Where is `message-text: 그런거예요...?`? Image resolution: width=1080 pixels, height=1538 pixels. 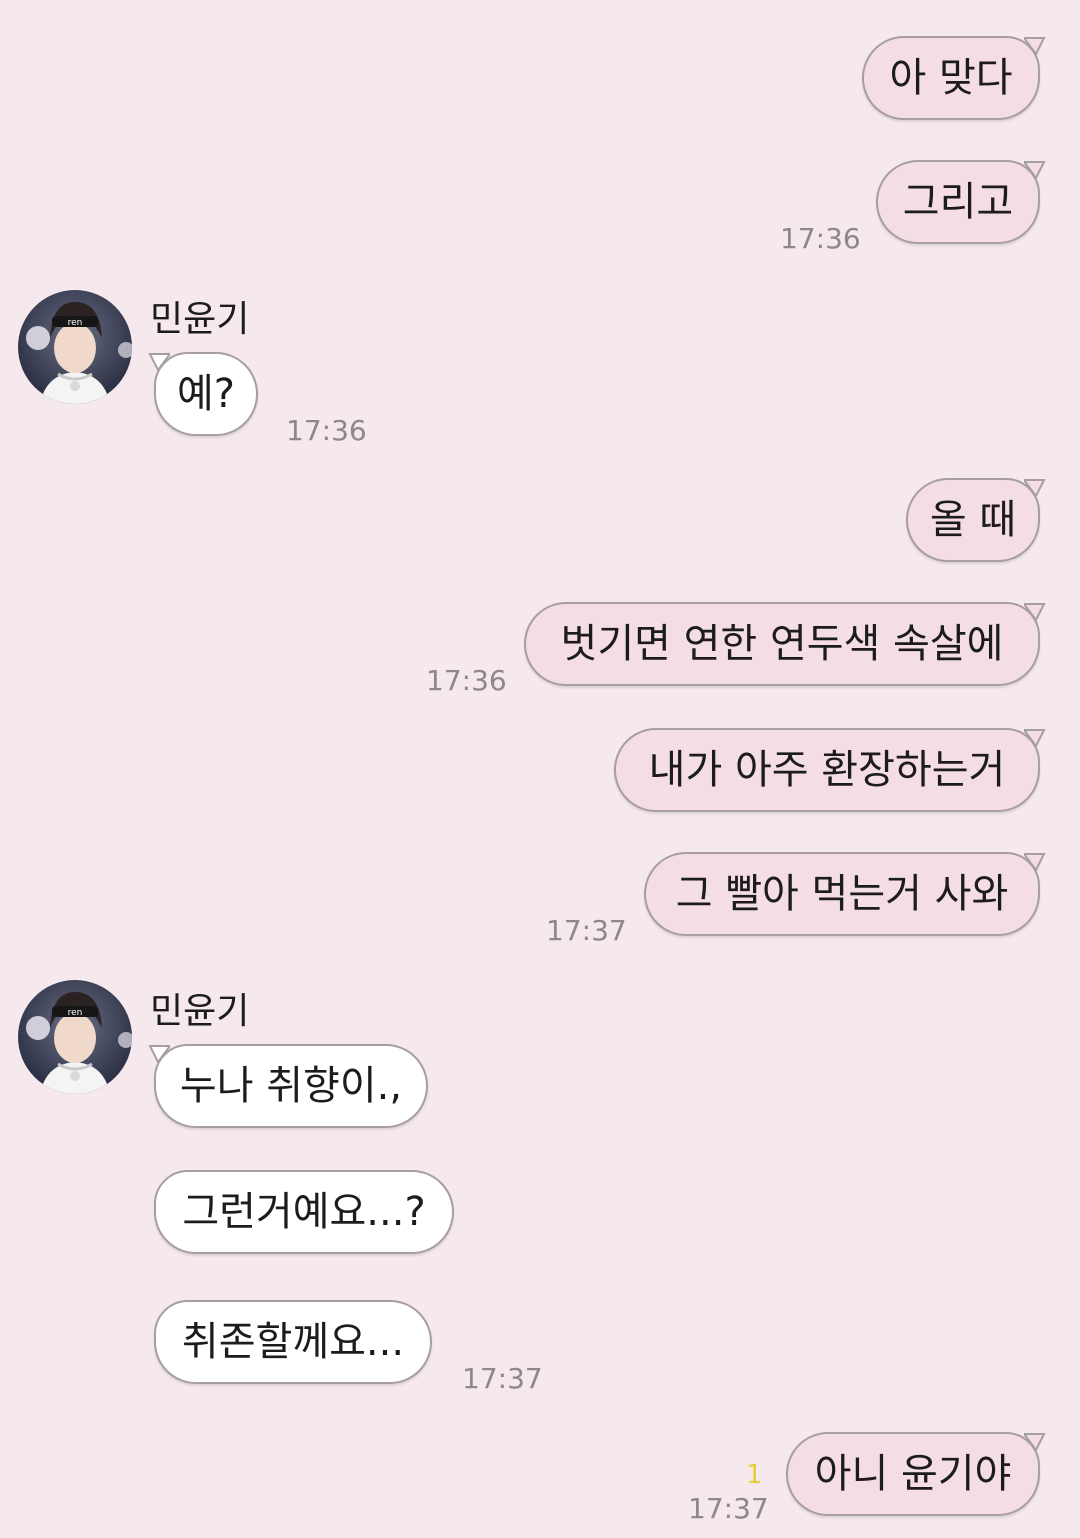
message-text: 그런거예요...? is located at coordinates (304, 1212).